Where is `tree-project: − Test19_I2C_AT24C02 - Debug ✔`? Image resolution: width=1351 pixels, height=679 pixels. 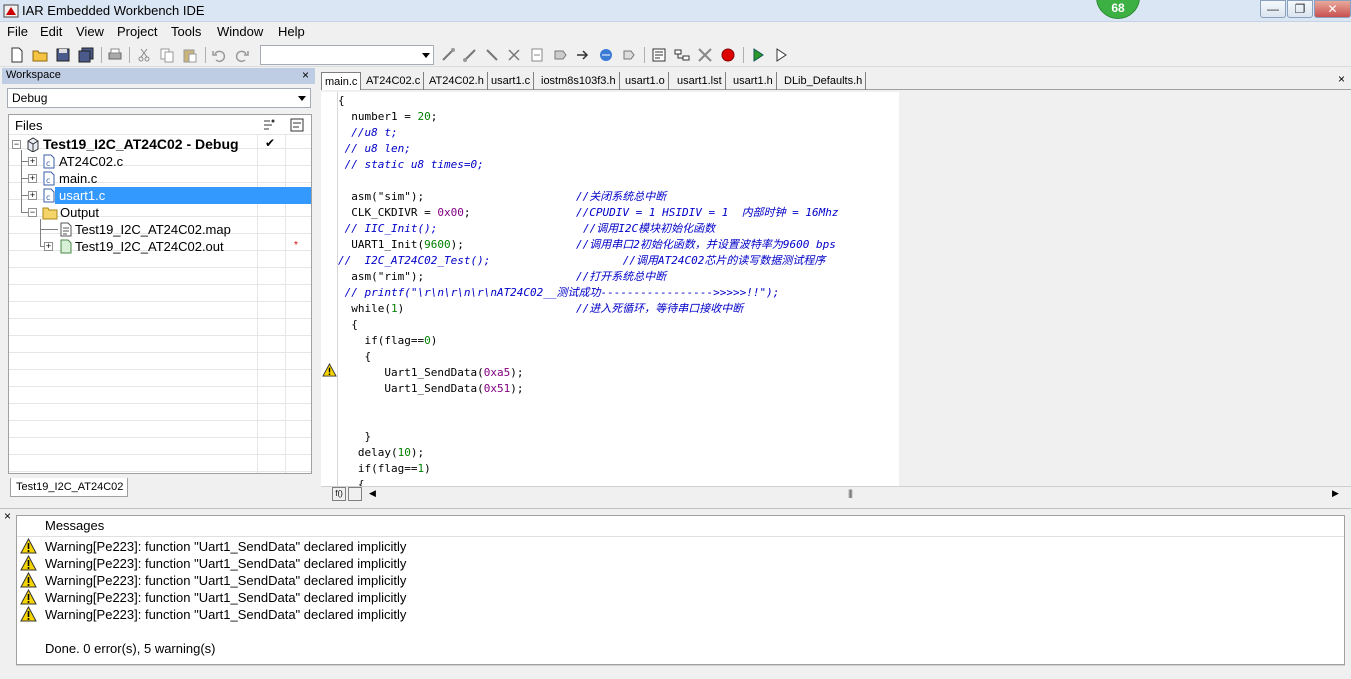 tree-project: − Test19_I2C_AT24C02 - Debug ✔ is located at coordinates (160, 144).